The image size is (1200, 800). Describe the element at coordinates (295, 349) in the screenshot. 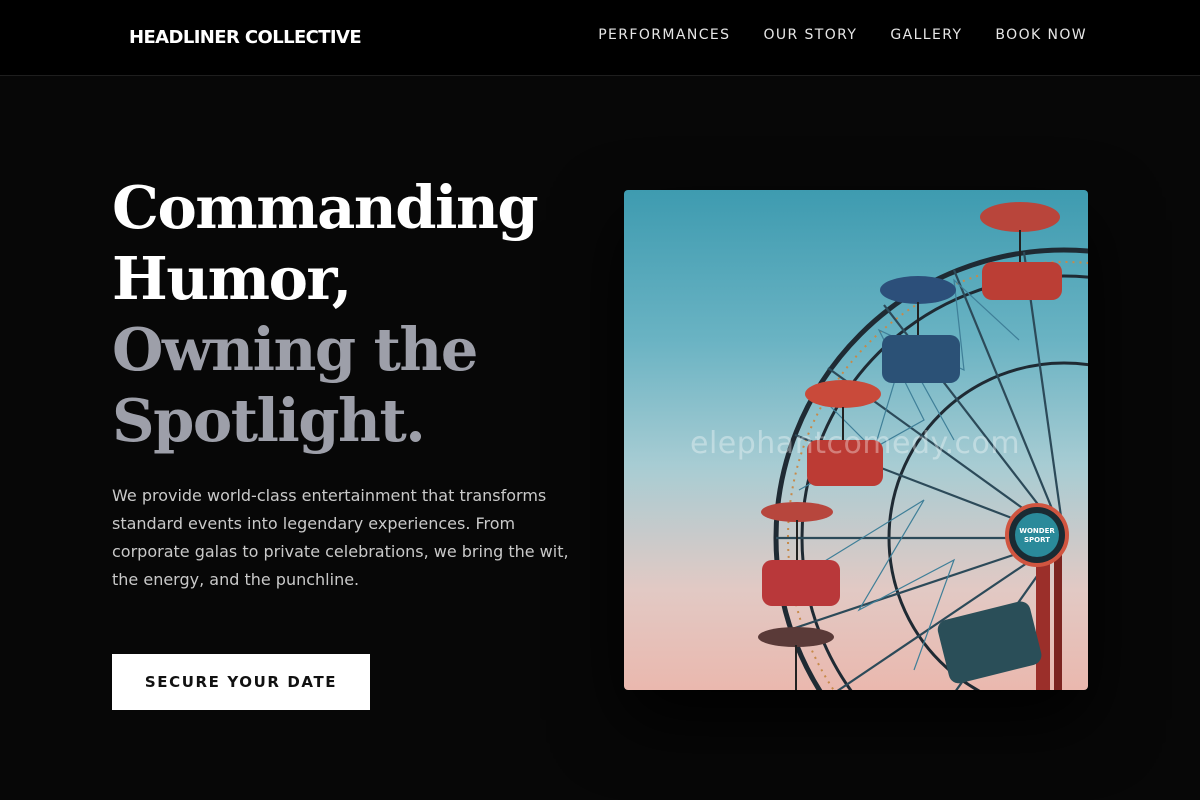

I see `hero-title-line-3: Owning the` at that location.